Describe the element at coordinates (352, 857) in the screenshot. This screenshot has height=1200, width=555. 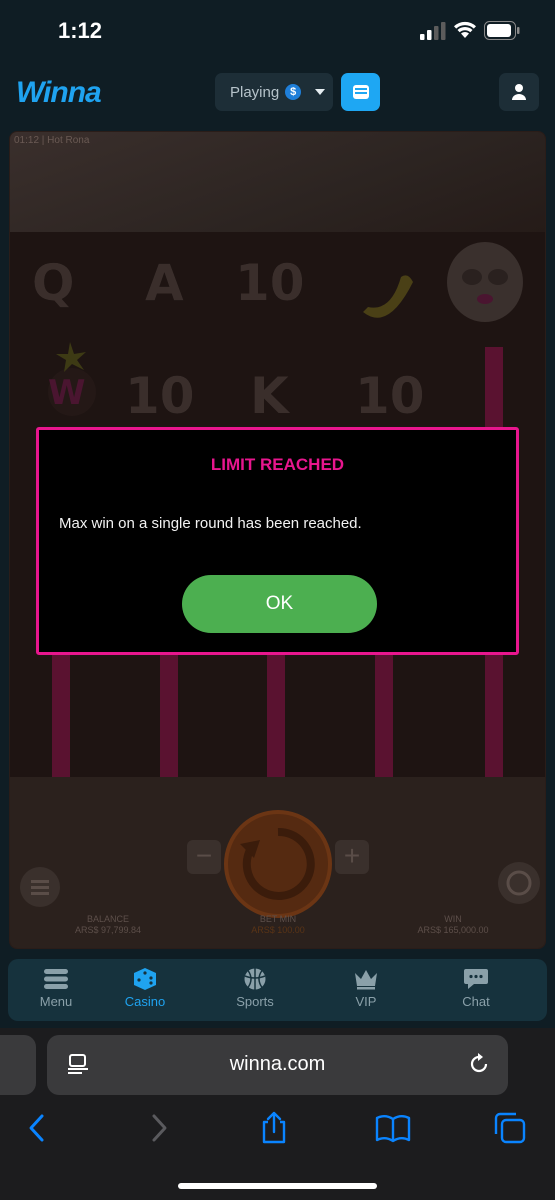
I see `increase-bet-button: +` at that location.